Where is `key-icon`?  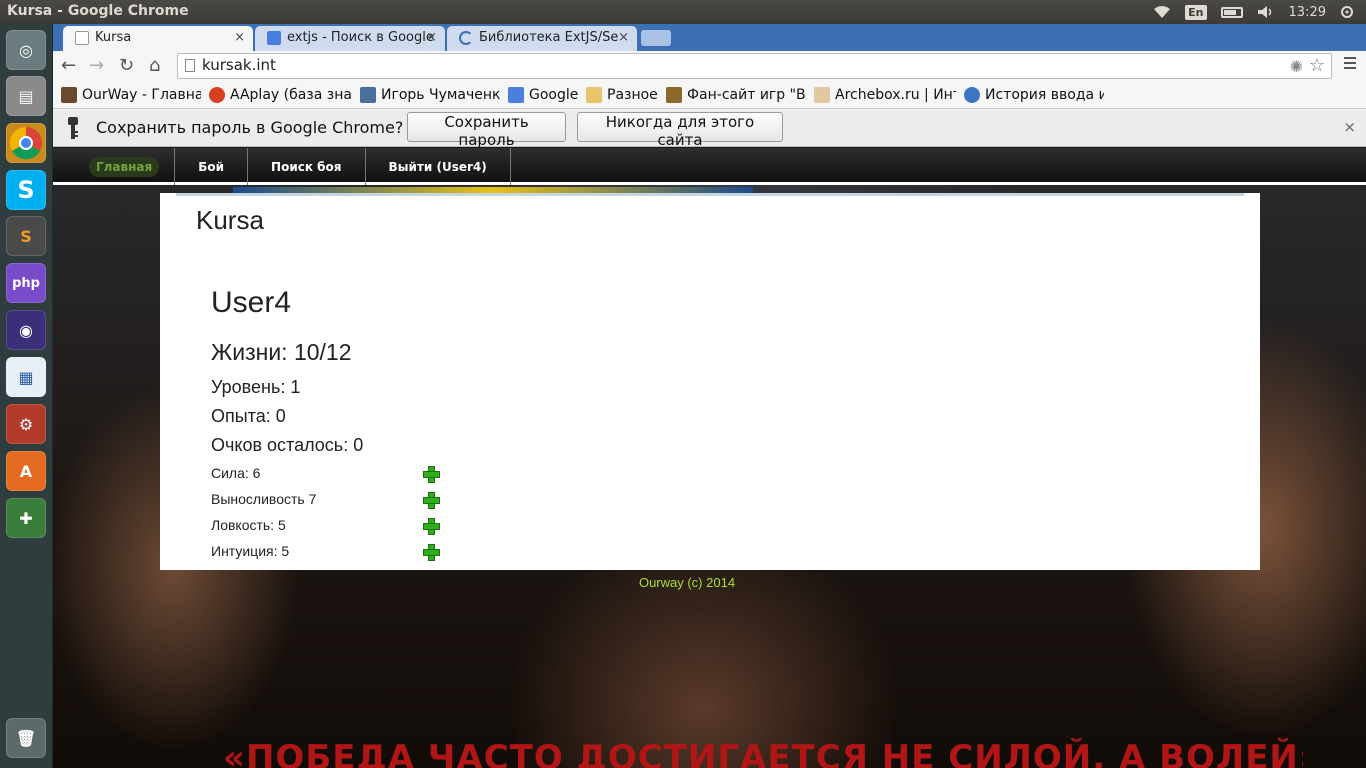
key-icon is located at coordinates (73, 128).